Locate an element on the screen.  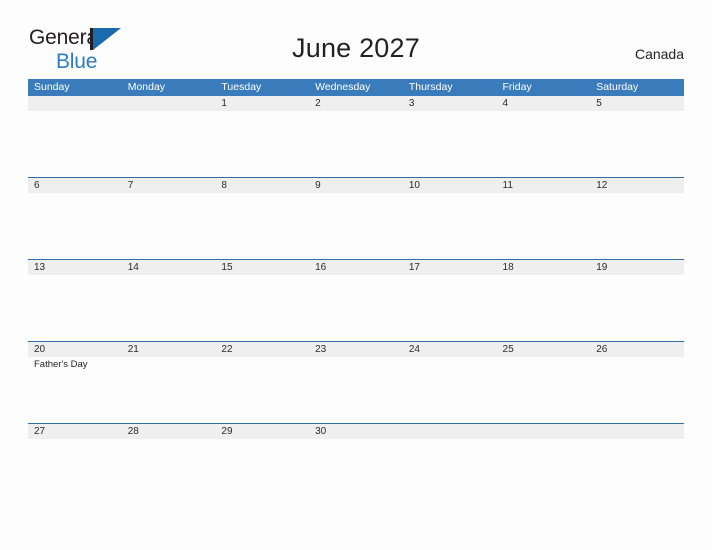
week-date-band: 13 14 15 16 17 18 19 is located at coordinates (356, 267).